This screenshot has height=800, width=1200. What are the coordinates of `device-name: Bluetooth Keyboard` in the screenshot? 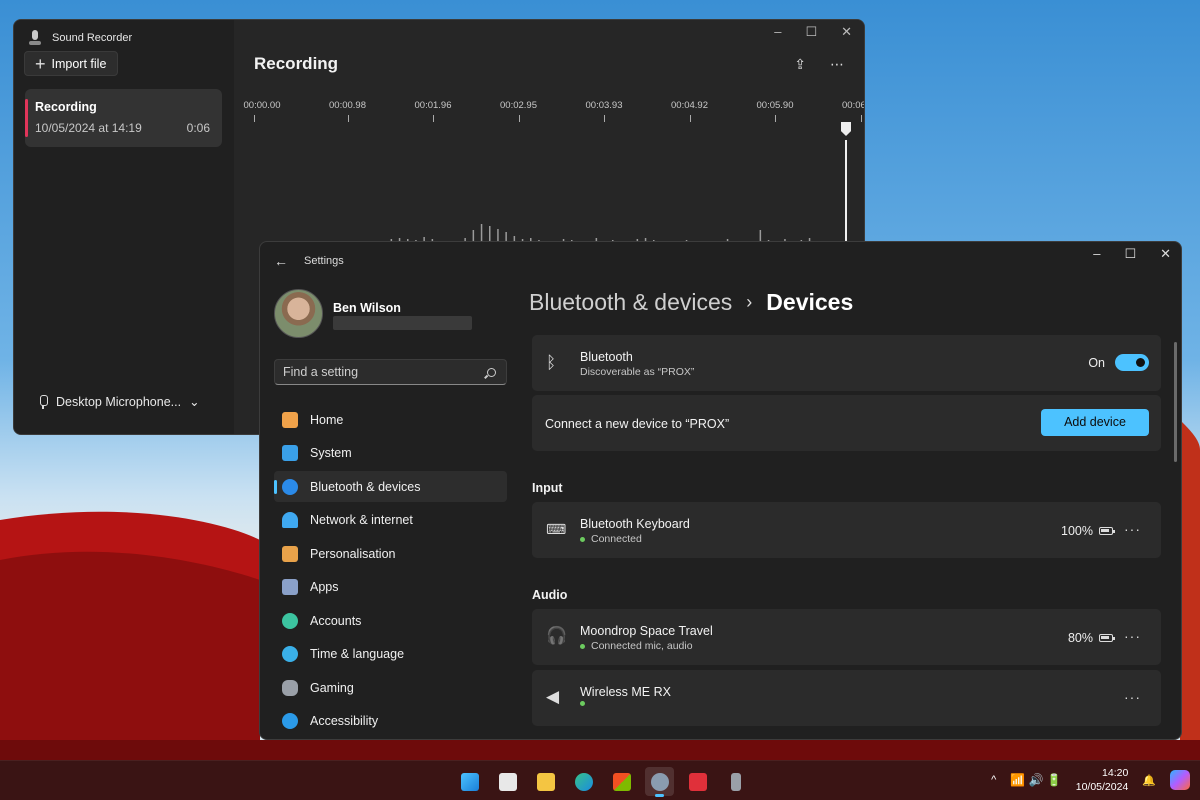 It's located at (635, 524).